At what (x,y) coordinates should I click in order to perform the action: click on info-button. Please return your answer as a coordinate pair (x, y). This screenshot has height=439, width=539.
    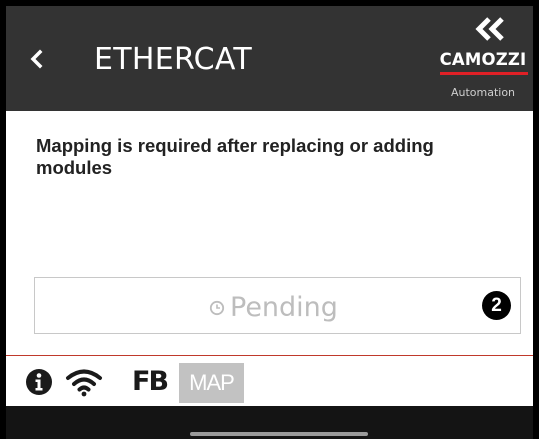
    Looking at the image, I should click on (39, 384).